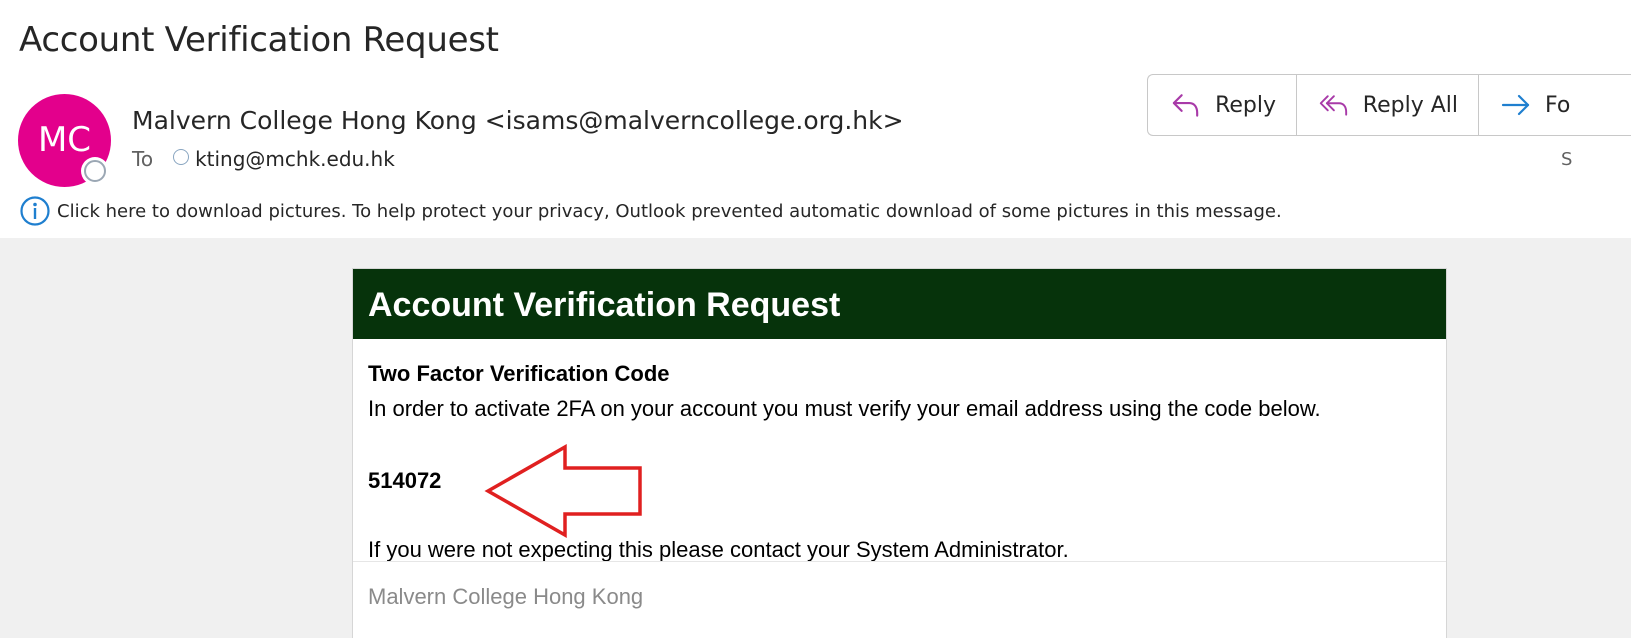 The image size is (1631, 638). What do you see at coordinates (405, 480) in the screenshot?
I see `verification-code: 514072` at bounding box center [405, 480].